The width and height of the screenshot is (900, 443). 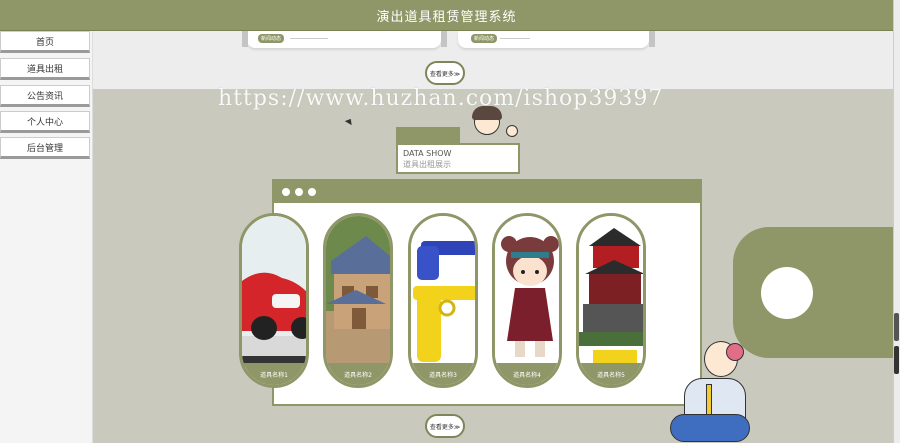 What do you see at coordinates (45, 96) in the screenshot?
I see `sidebar-item-announcements: 公告资讯` at bounding box center [45, 96].